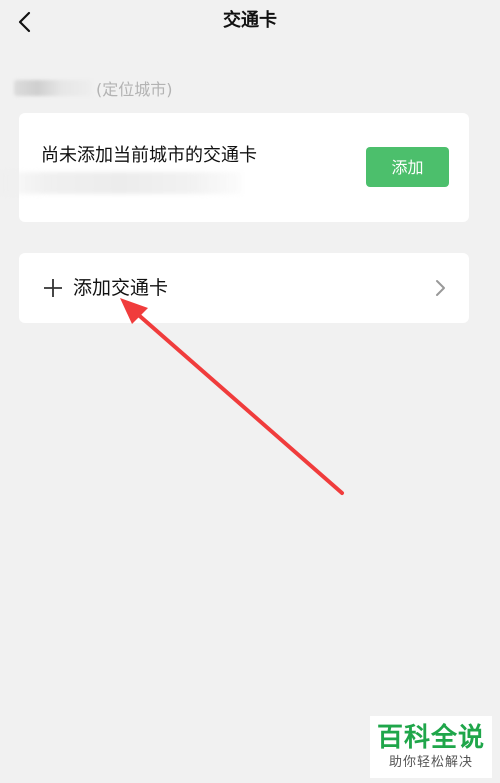 This screenshot has width=500, height=783. I want to click on watermark-title: 百科全说, so click(430, 738).